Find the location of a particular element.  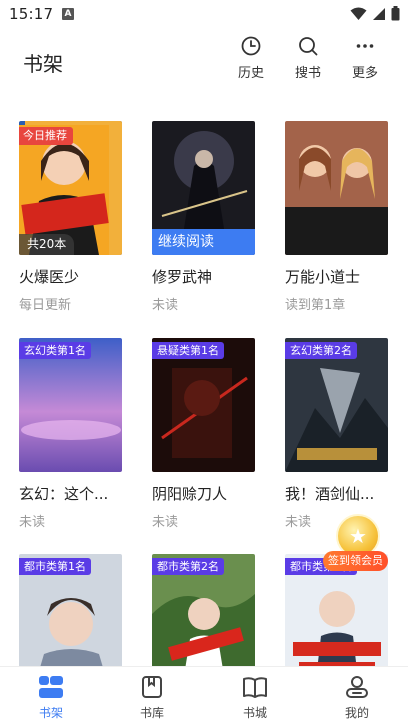

book-cover: 玄幻类第2名 is located at coordinates (336, 405).